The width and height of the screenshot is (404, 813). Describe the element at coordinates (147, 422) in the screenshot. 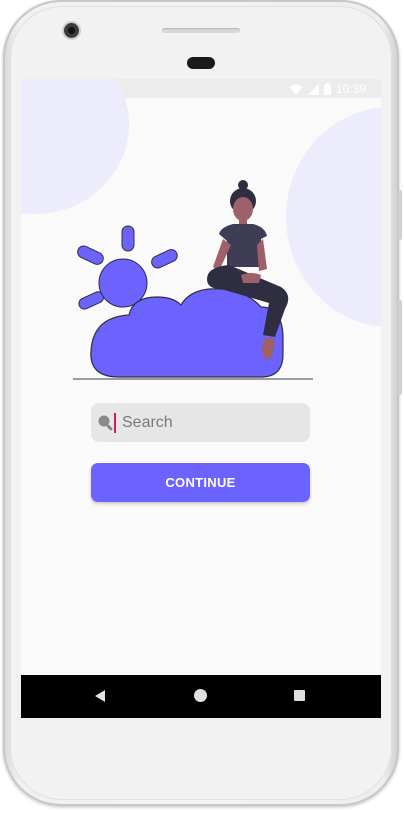

I see `search-placeholder: Search` at that location.